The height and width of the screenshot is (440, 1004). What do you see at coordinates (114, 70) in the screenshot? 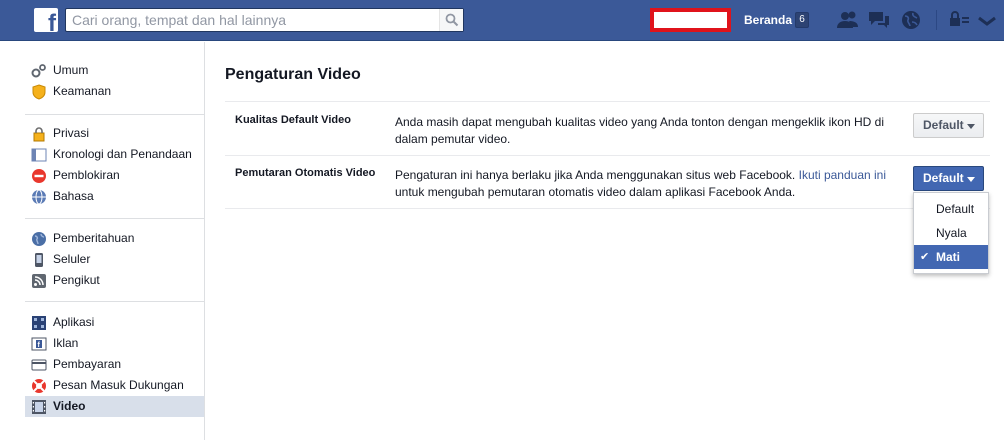
I see `sidebar-item-umum: Umum` at bounding box center [114, 70].